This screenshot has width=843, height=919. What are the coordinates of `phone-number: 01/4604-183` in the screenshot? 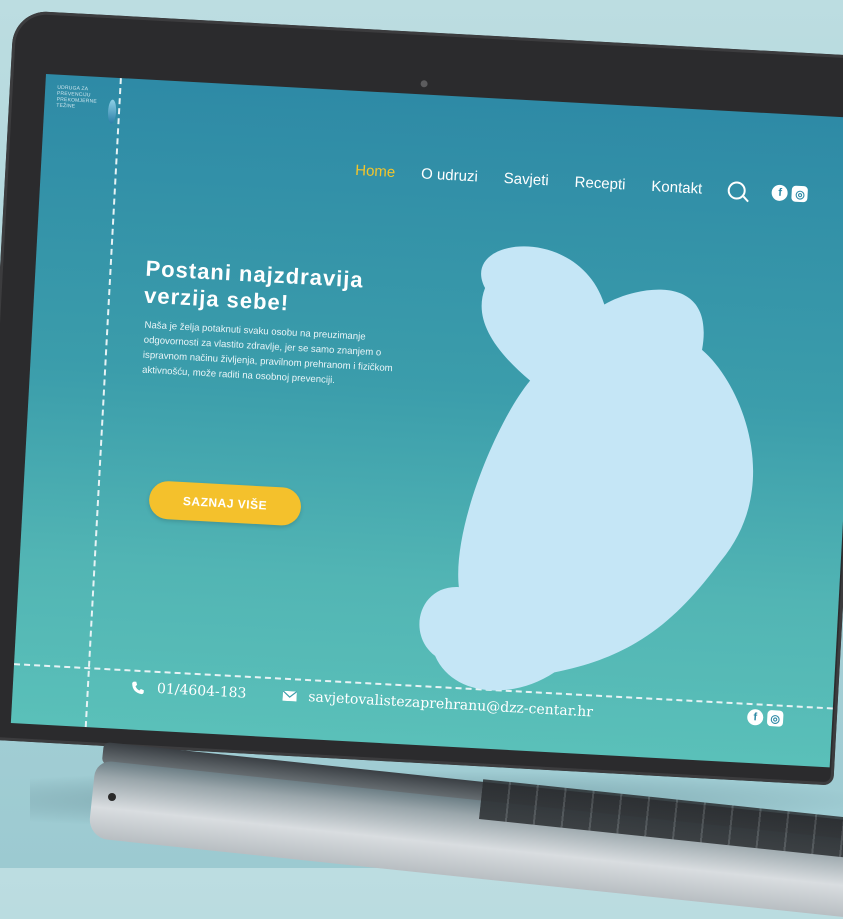 It's located at (201, 691).